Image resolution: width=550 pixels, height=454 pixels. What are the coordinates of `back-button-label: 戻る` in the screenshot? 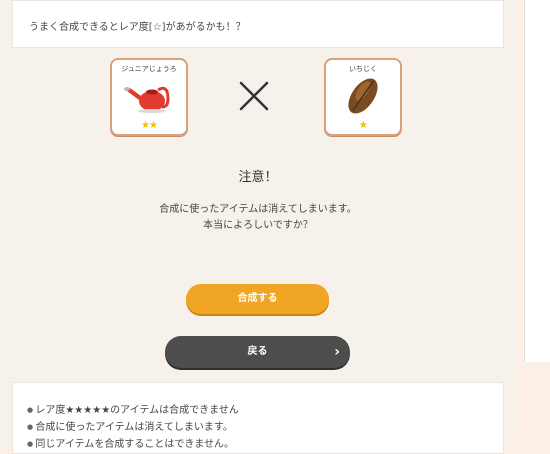 It's located at (257, 351).